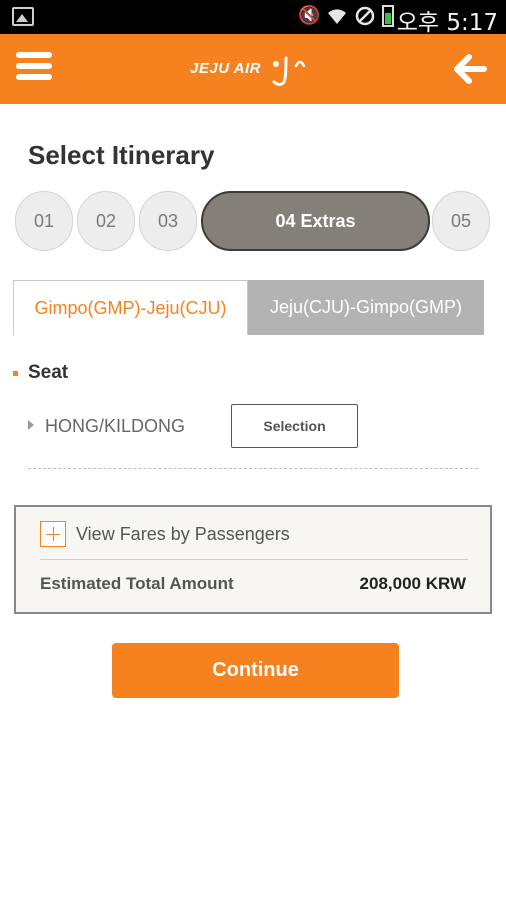 The width and height of the screenshot is (506, 900). I want to click on triangle-right-icon, so click(31, 425).